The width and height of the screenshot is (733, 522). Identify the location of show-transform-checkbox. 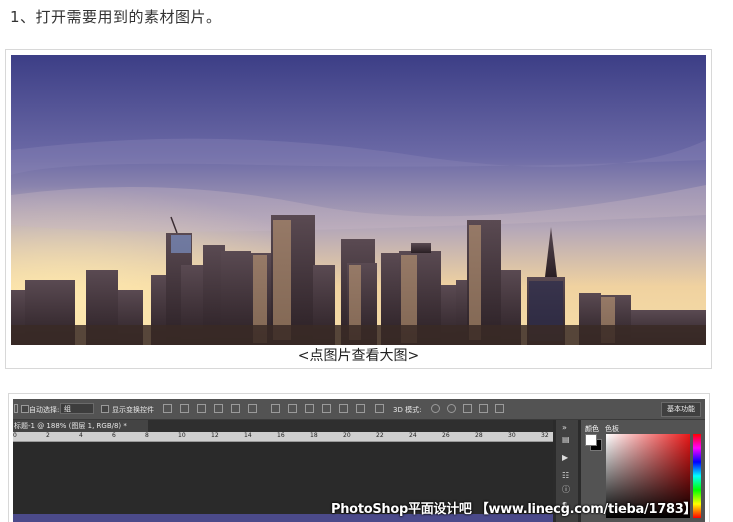
(105, 409).